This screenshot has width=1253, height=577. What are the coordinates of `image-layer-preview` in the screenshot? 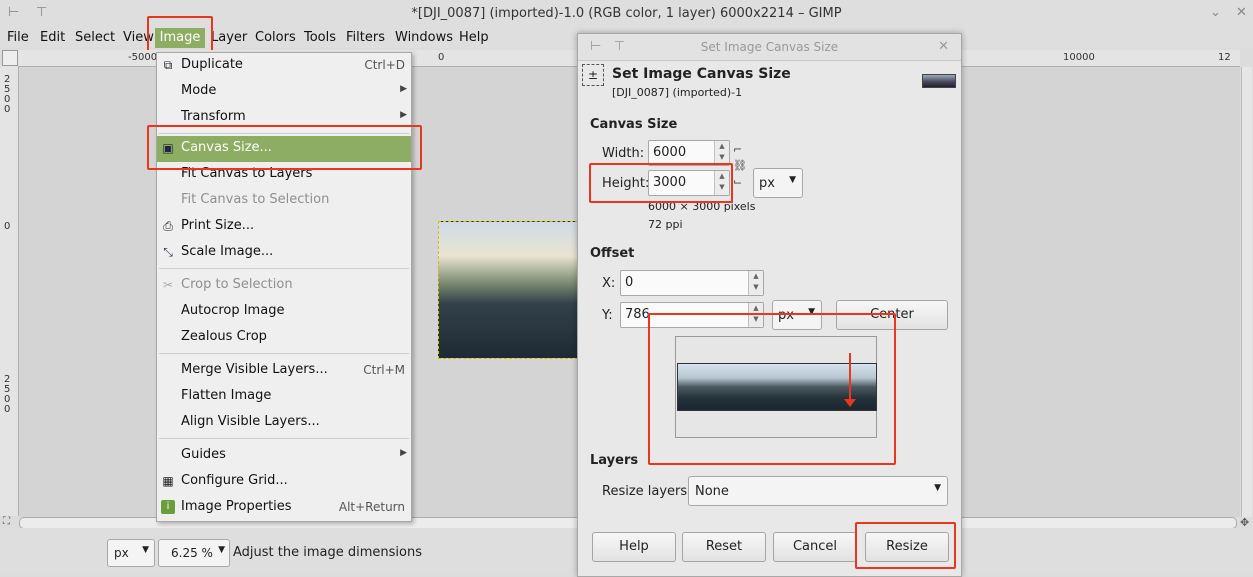 It's located at (508, 290).